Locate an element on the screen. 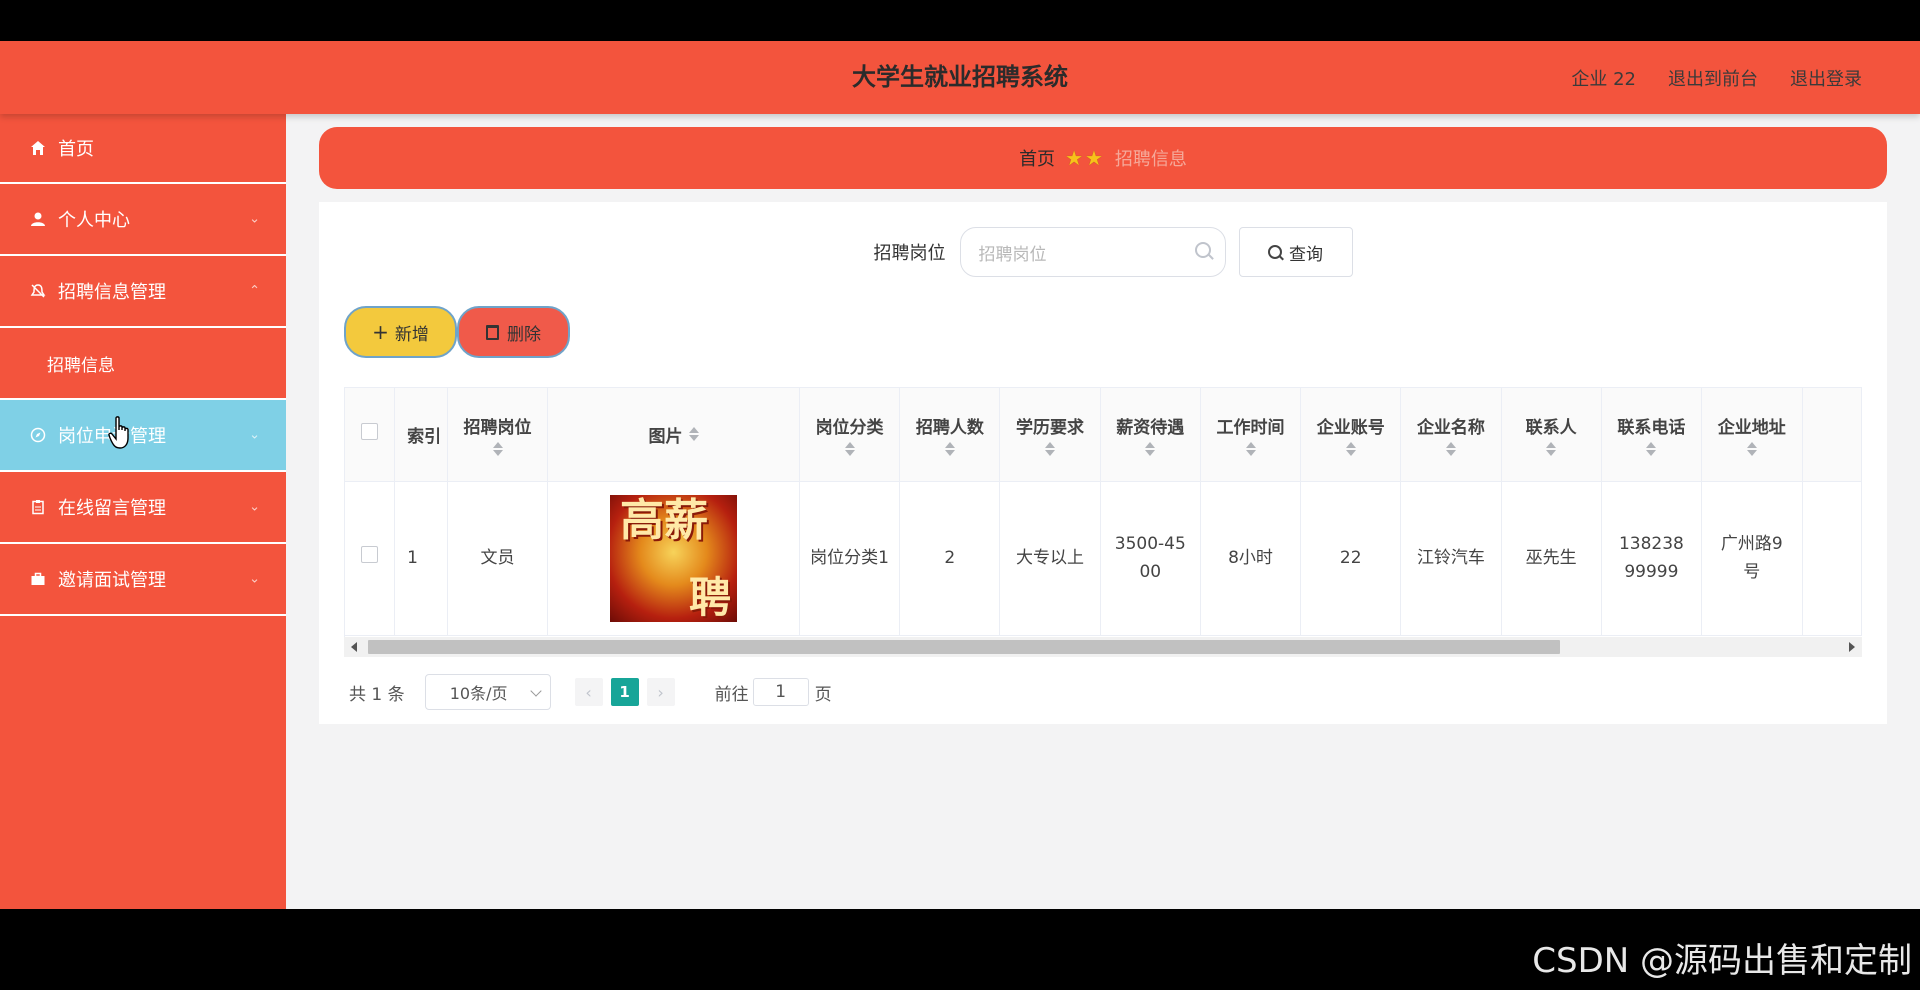 This screenshot has width=1920, height=990. plus-icon: + is located at coordinates (380, 332).